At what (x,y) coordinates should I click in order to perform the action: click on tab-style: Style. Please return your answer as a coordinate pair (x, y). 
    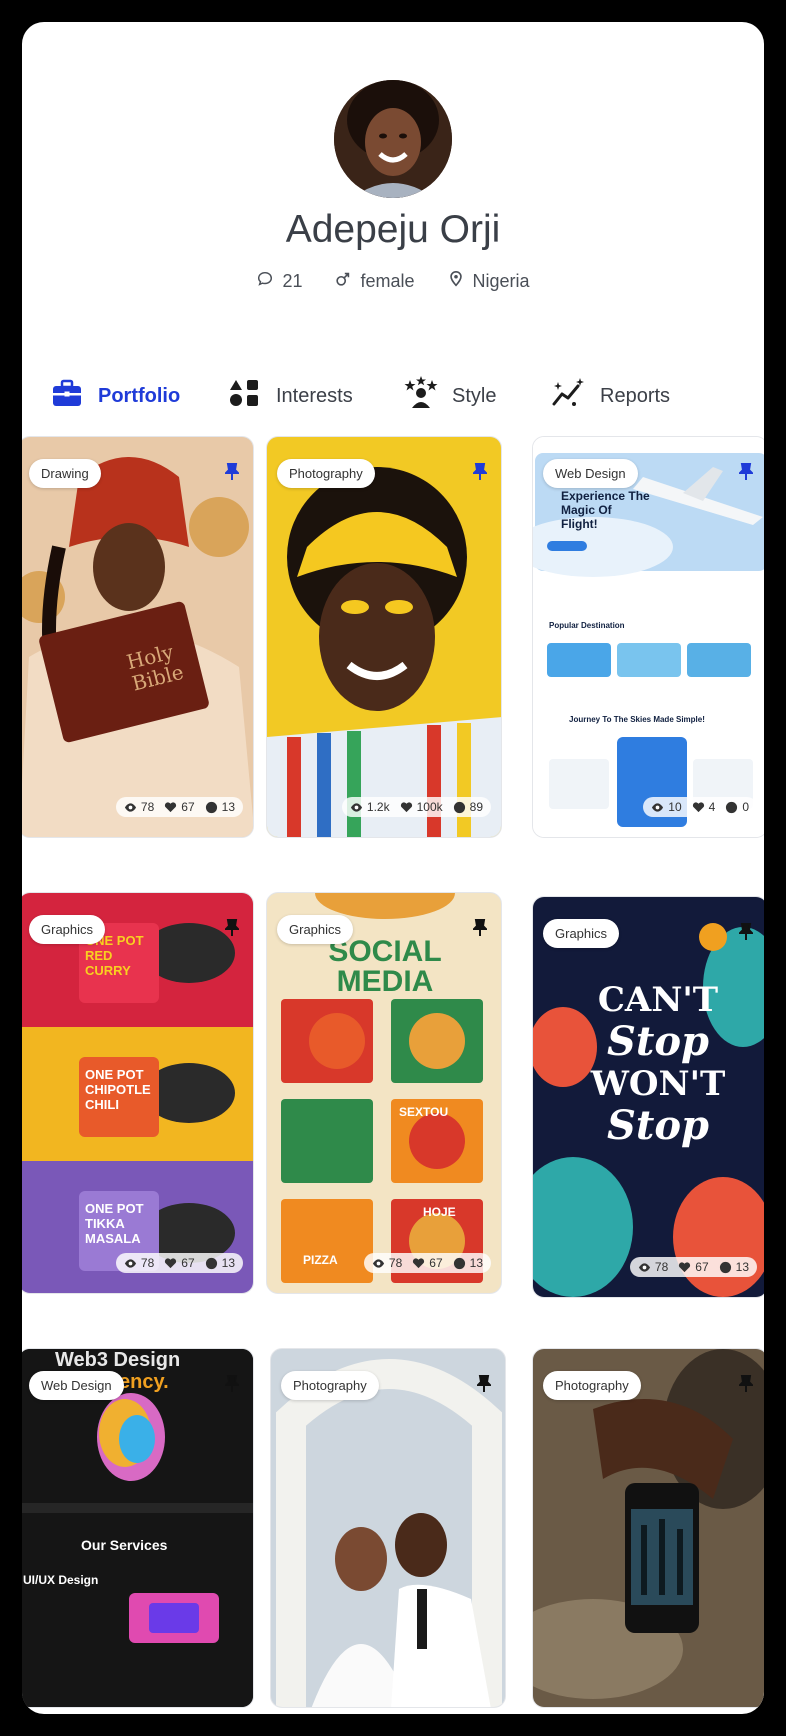
    Looking at the image, I should click on (450, 396).